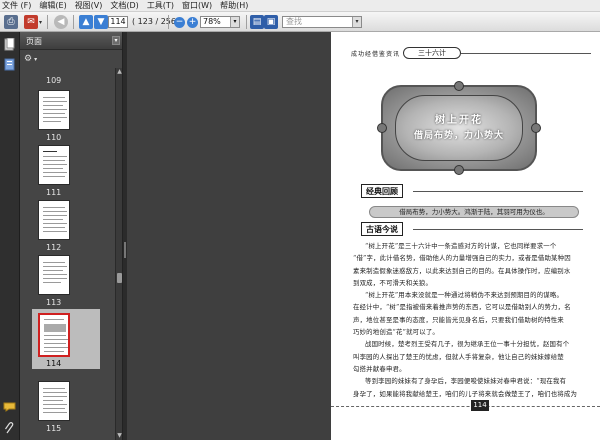  I want to click on panel-header: 页面 ▾, so click(71, 41).